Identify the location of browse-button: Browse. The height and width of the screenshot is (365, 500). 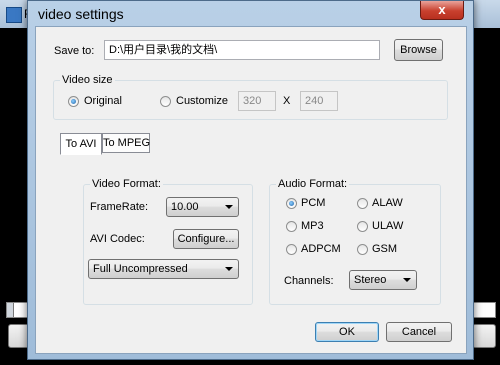
(418, 50).